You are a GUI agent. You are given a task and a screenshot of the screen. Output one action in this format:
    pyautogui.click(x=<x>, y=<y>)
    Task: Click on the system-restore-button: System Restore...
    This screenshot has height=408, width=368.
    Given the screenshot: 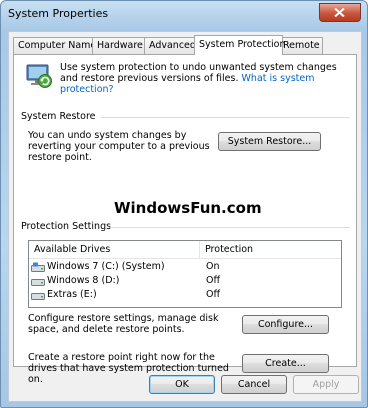 What is the action you would take?
    pyautogui.click(x=269, y=141)
    